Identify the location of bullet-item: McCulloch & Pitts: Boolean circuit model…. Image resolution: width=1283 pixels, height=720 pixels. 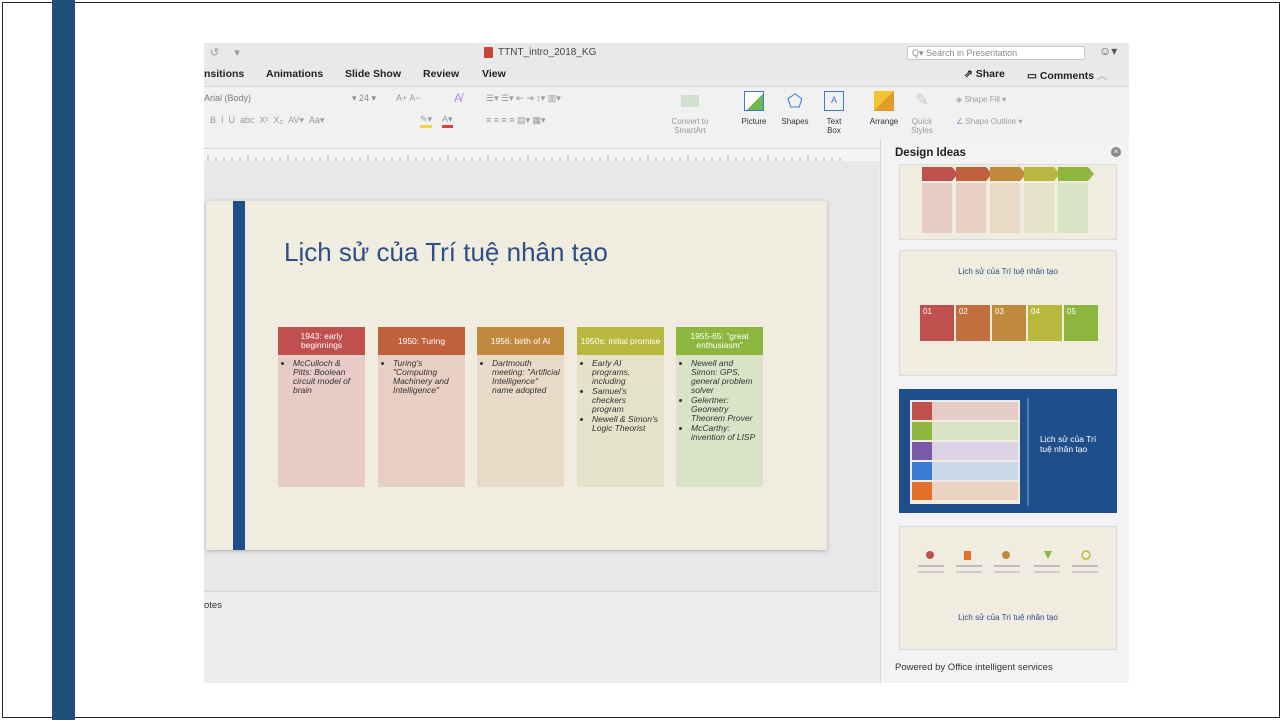
(327, 377).